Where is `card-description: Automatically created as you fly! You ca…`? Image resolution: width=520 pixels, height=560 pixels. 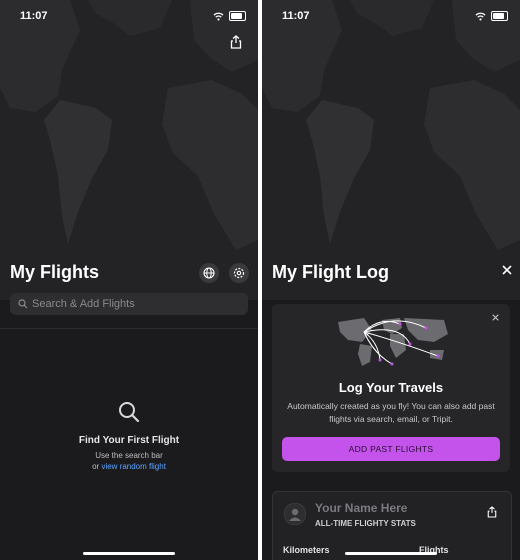 card-description: Automatically created as you fly! You ca… is located at coordinates (391, 412).